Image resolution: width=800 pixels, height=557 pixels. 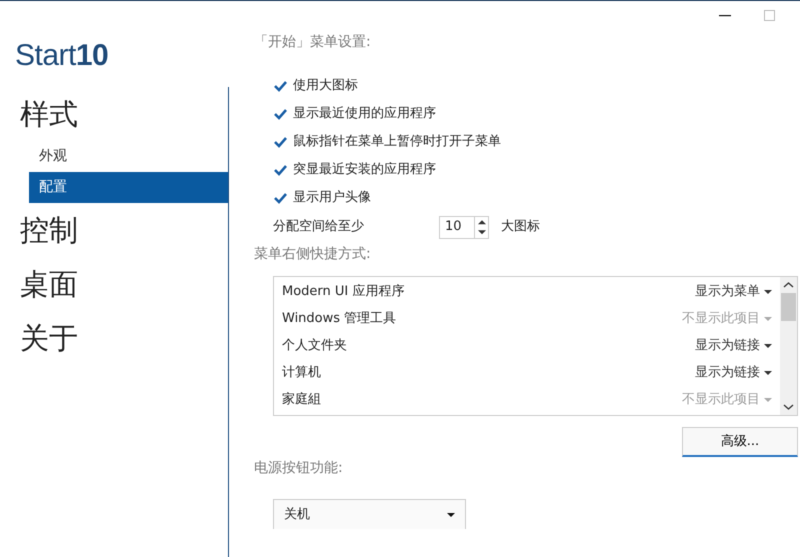 I want to click on section-title: 「开始」菜单设置:, so click(x=313, y=42).